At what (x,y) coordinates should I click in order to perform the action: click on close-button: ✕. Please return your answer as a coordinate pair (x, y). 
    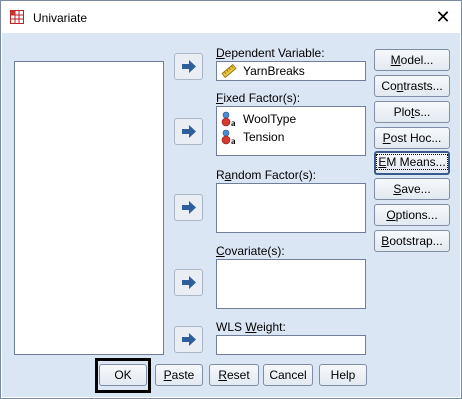
    Looking at the image, I should click on (443, 17).